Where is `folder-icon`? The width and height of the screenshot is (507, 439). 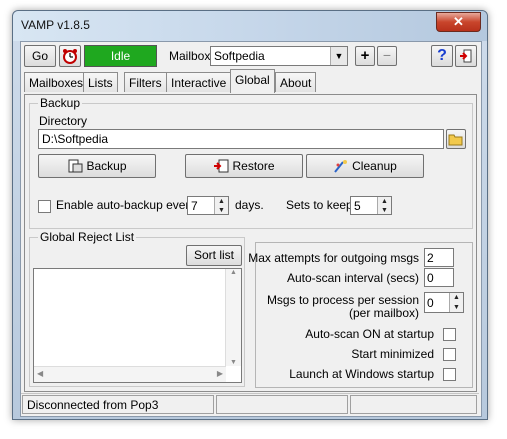 folder-icon is located at coordinates (455, 140).